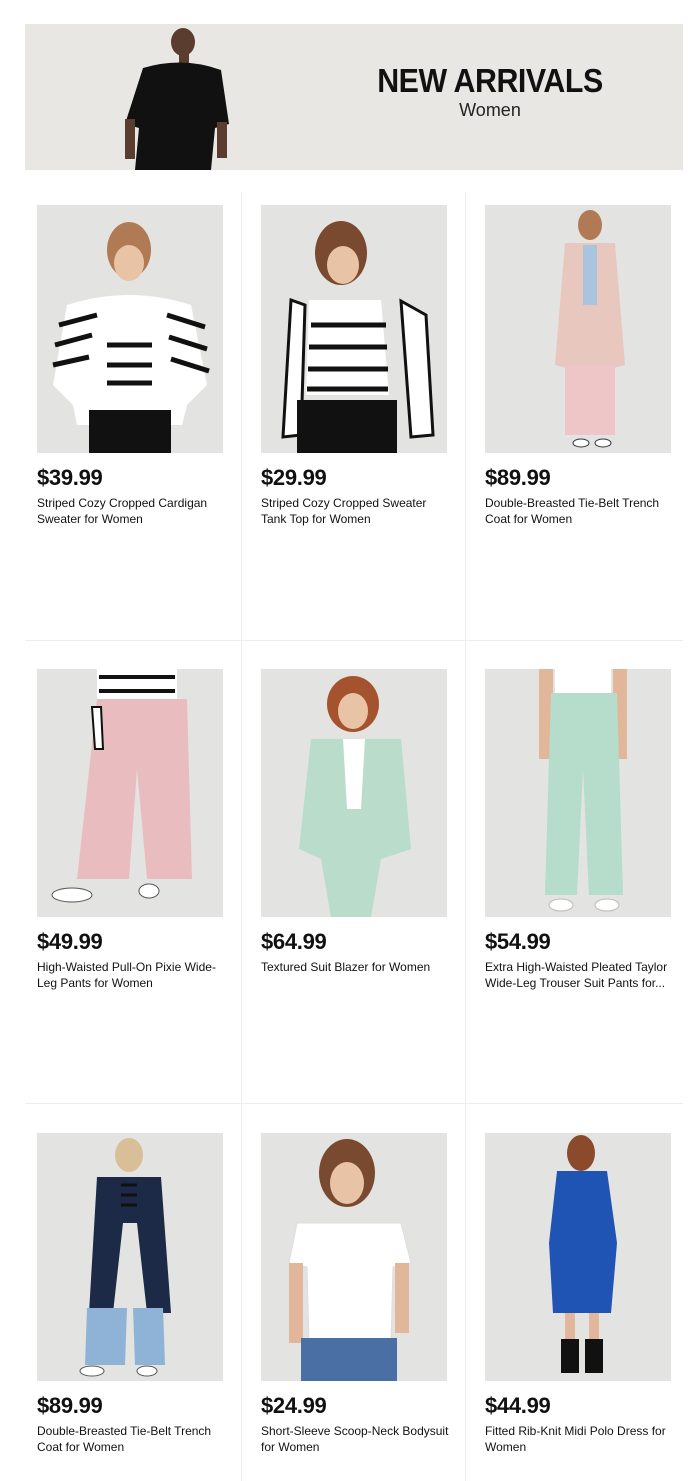 This screenshot has height=1481, width=696. I want to click on product-card: $64.99 Textured Suit Blazer for Women, so click(355, 822).